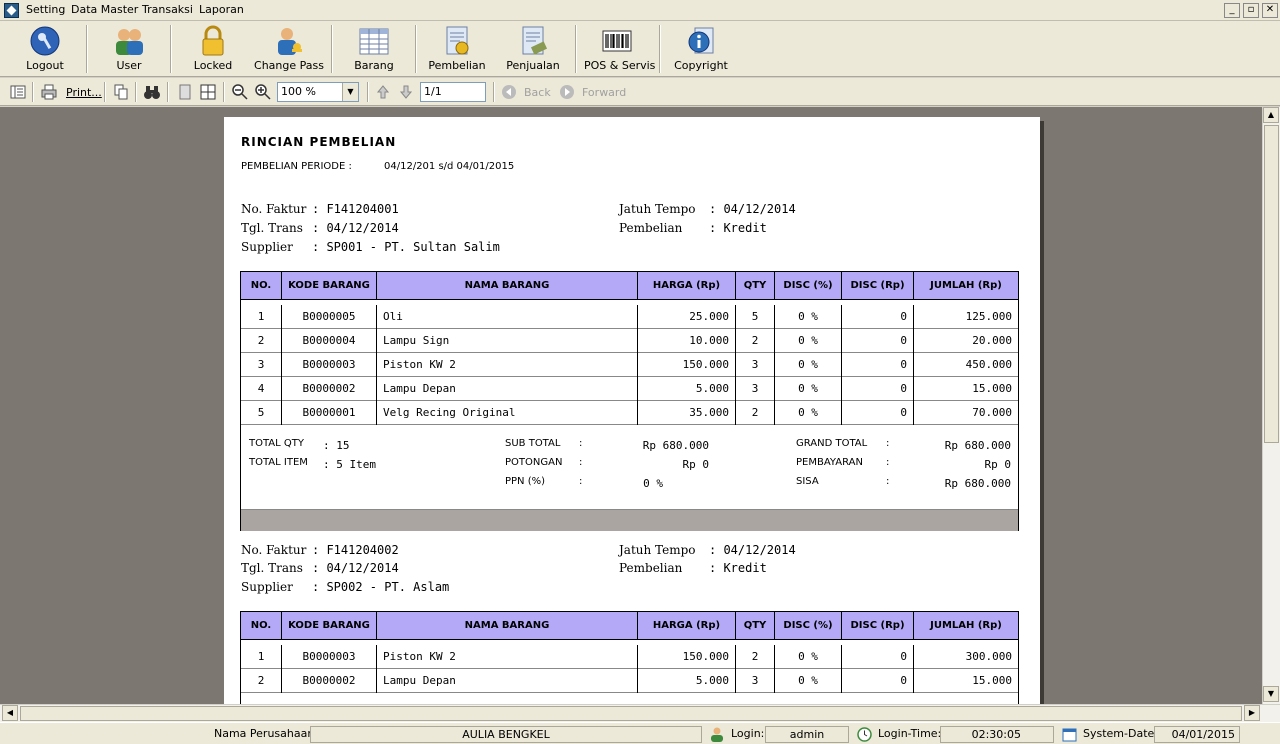 Image resolution: width=1280 pixels, height=744 pixels. I want to click on zoom-out-icon, so click(240, 92).